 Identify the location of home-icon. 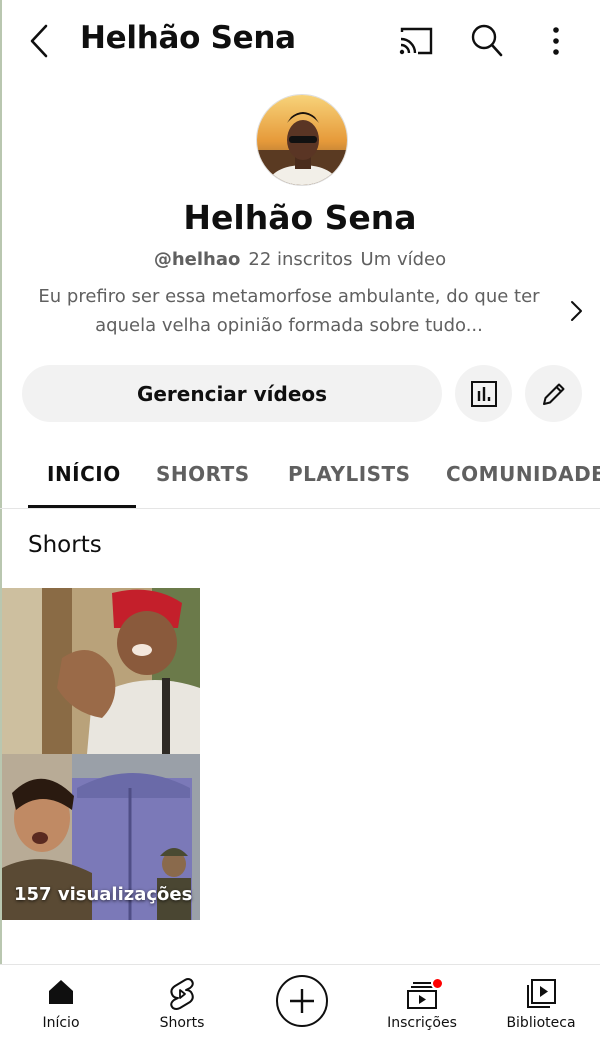
(61, 992).